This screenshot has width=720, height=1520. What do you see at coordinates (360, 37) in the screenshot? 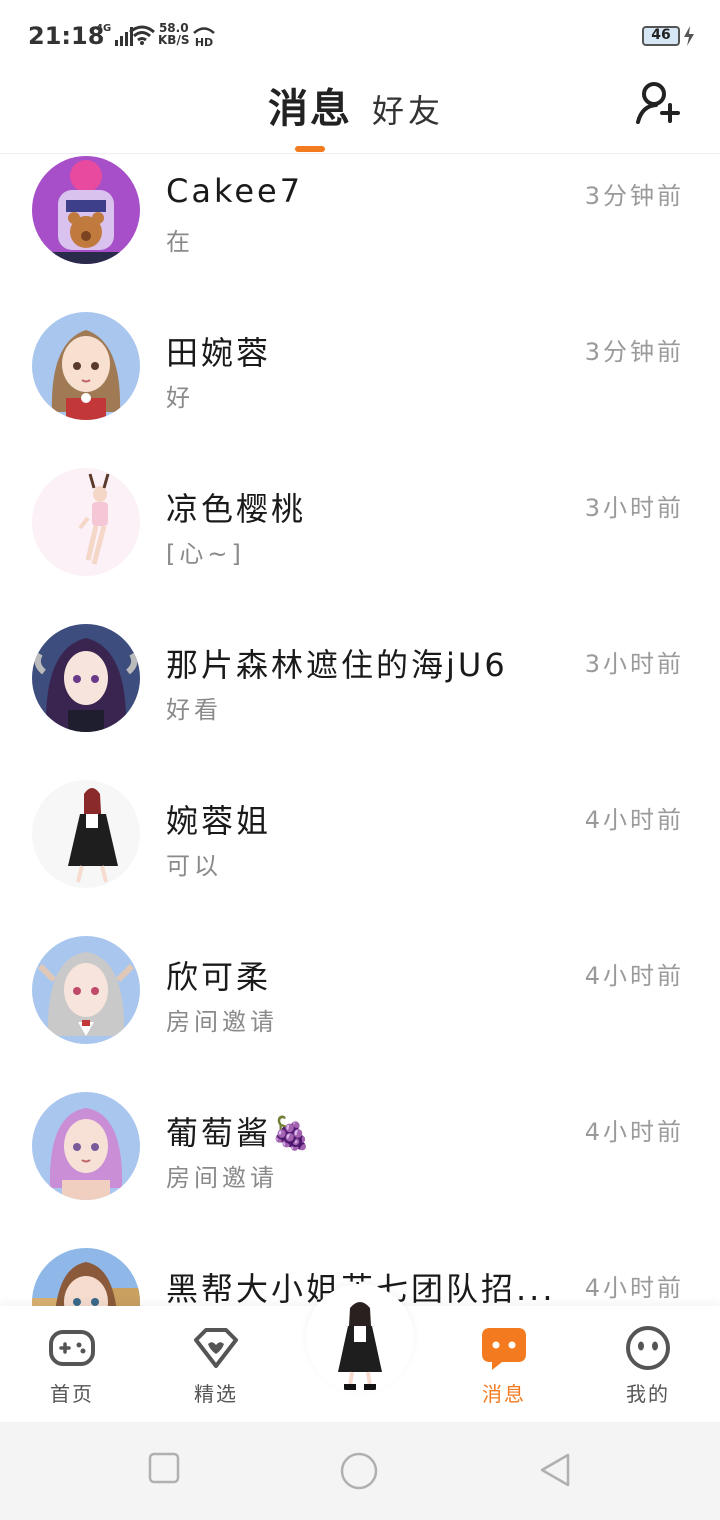
I see `status-bar: 21:18 4G 58.0 KB/S HD 46` at bounding box center [360, 37].